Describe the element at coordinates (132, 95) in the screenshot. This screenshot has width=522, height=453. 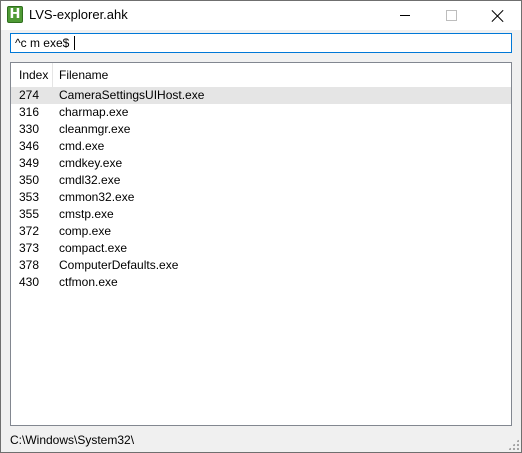
I see `row-filename: CameraSettingsUIHost.exe` at that location.